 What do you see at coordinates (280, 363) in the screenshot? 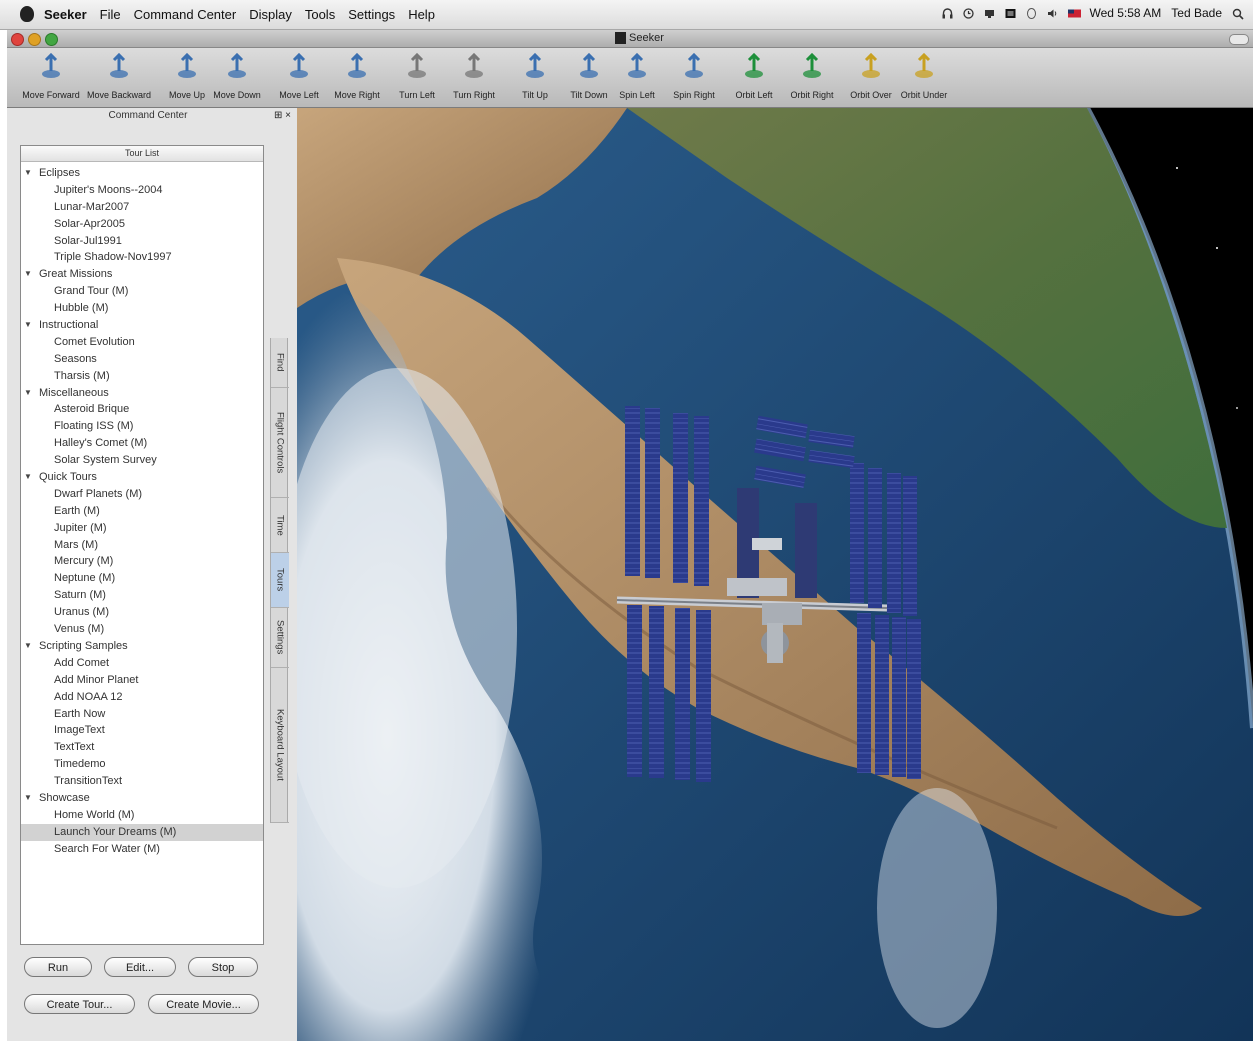
I see `side-tab-find: Find` at bounding box center [280, 363].